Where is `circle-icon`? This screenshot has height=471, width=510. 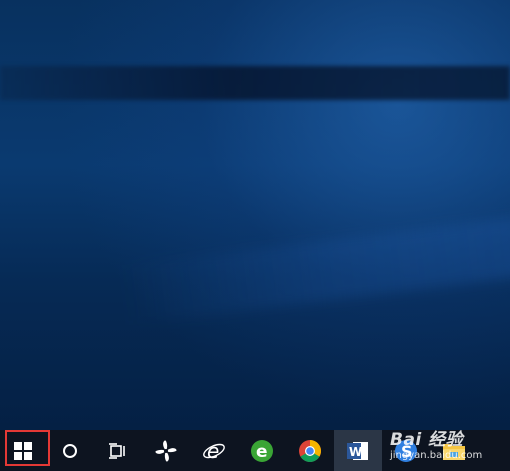 circle-icon is located at coordinates (70, 450).